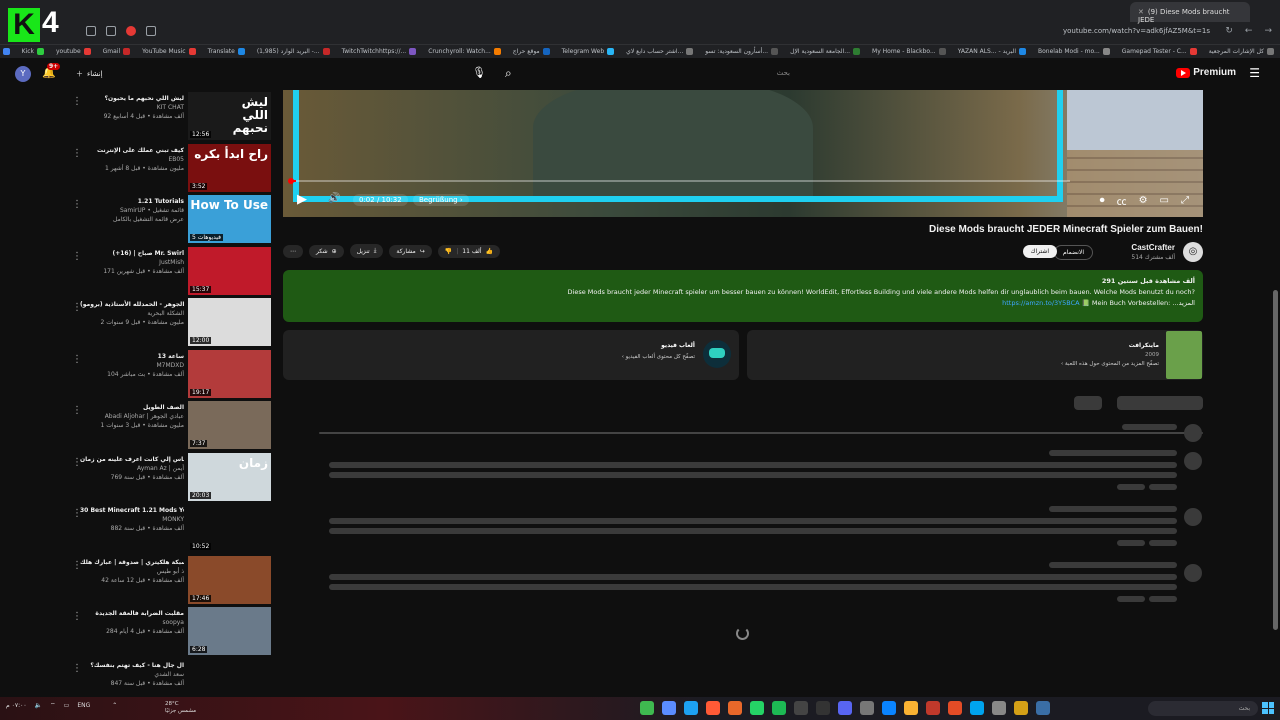 The height and width of the screenshot is (720, 1280). Describe the element at coordinates (51, 71) in the screenshot. I see `notifications-icon: 🔔 9+` at that location.